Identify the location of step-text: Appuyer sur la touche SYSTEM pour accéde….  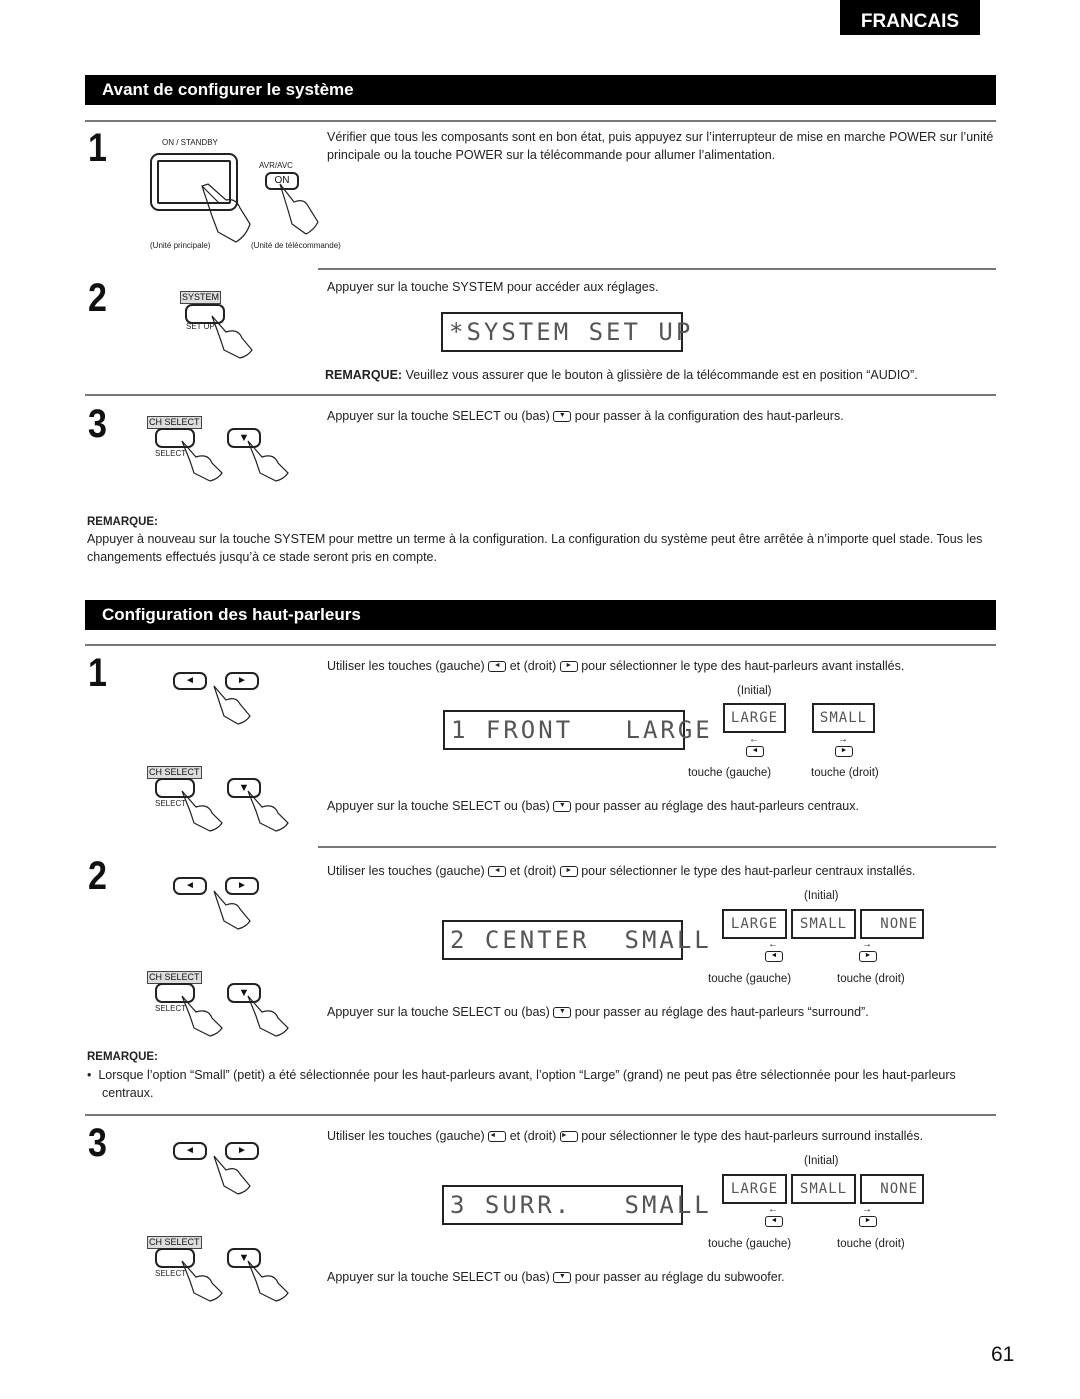
(493, 287).